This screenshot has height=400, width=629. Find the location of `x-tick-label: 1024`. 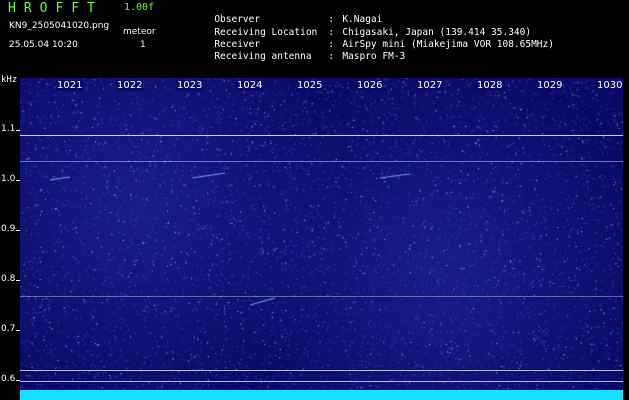

x-tick-label: 1024 is located at coordinates (250, 85).